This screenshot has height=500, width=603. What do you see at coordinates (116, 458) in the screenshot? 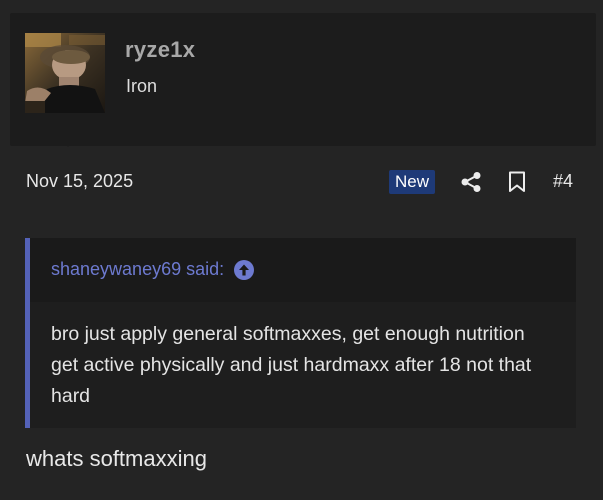
I see `post-body: whats softmaxxing` at bounding box center [116, 458].